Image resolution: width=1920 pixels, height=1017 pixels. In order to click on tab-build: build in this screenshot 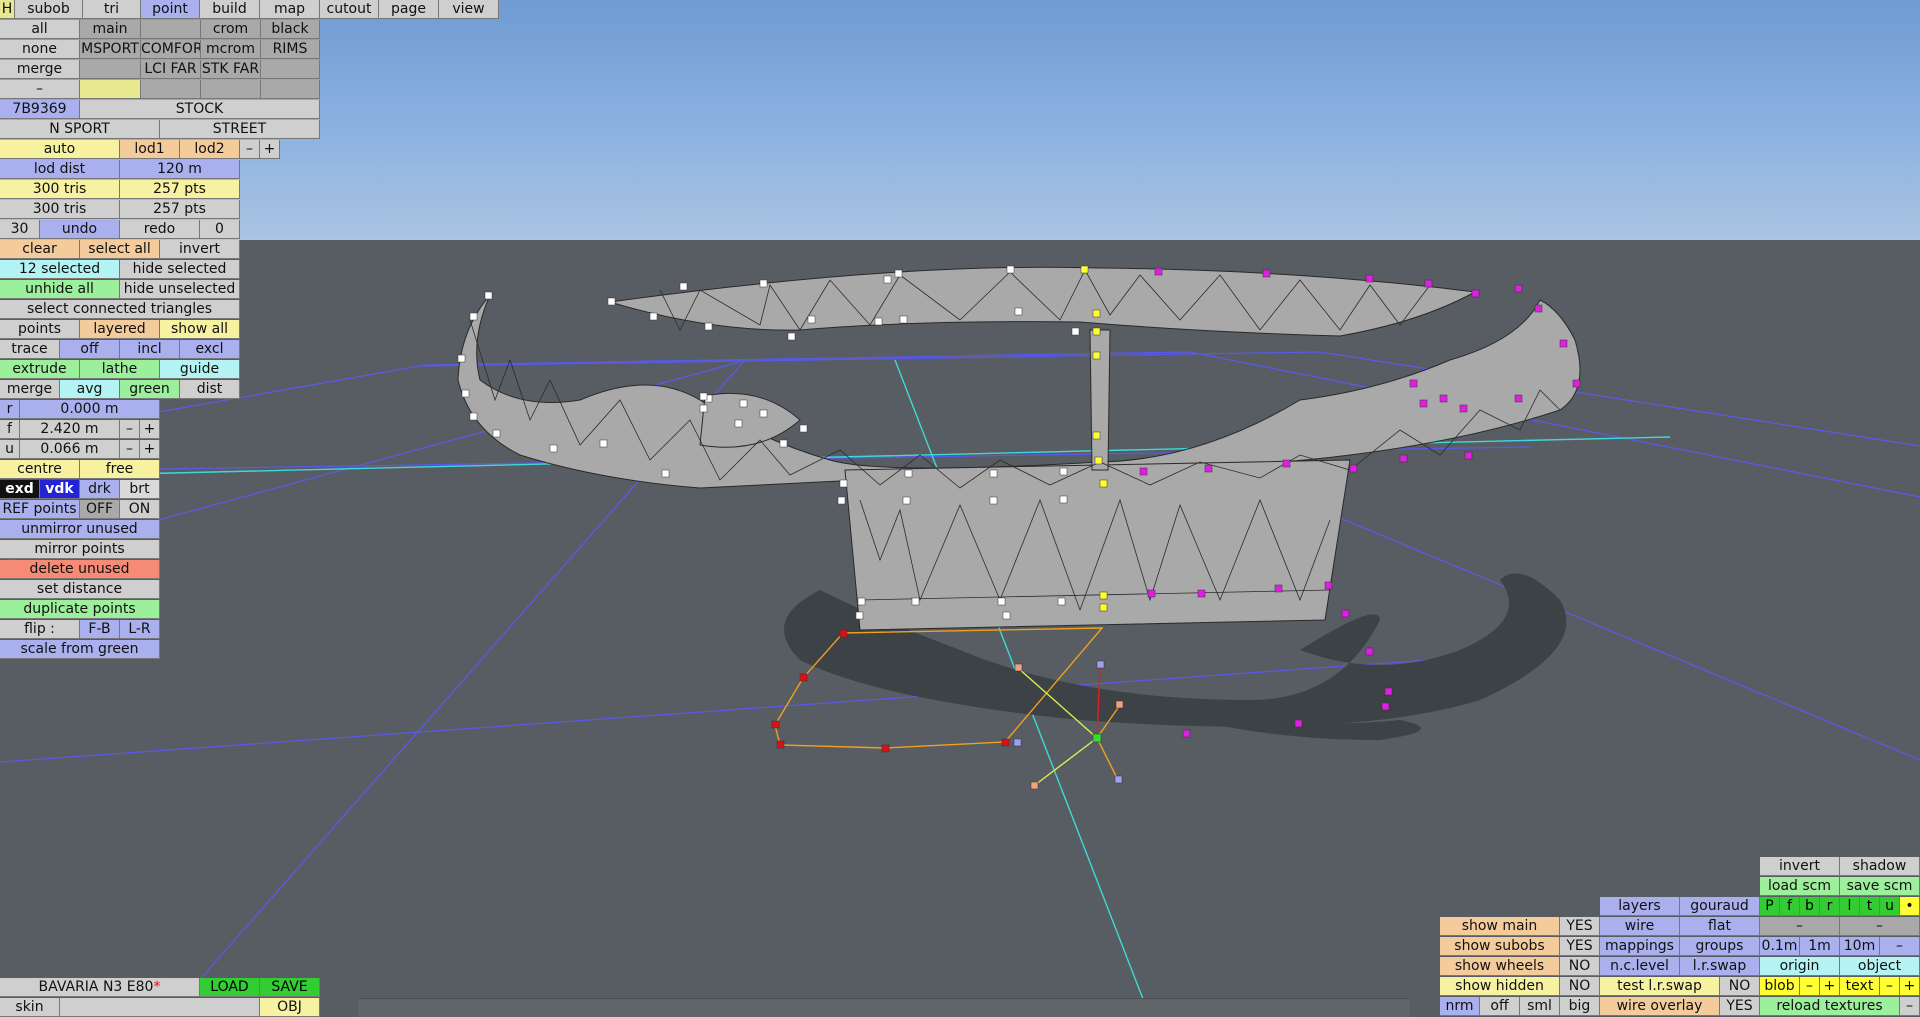, I will do `click(230, 9)`.